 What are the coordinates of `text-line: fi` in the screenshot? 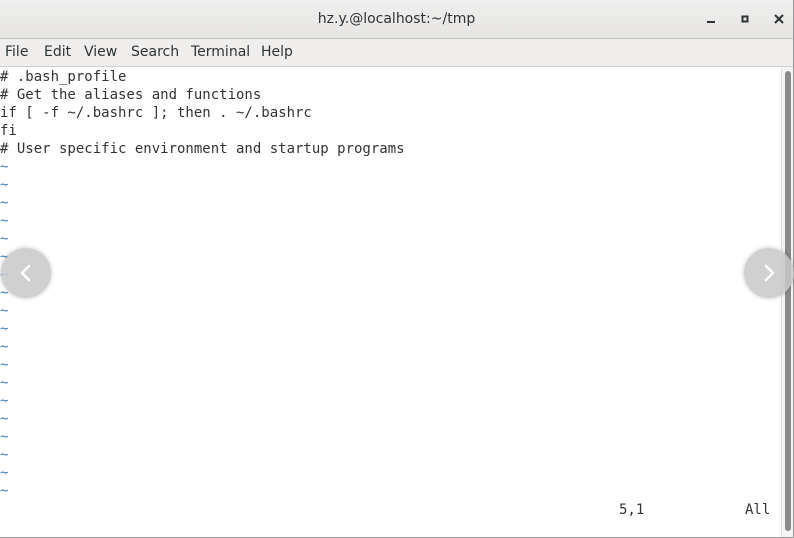 It's located at (8, 131).